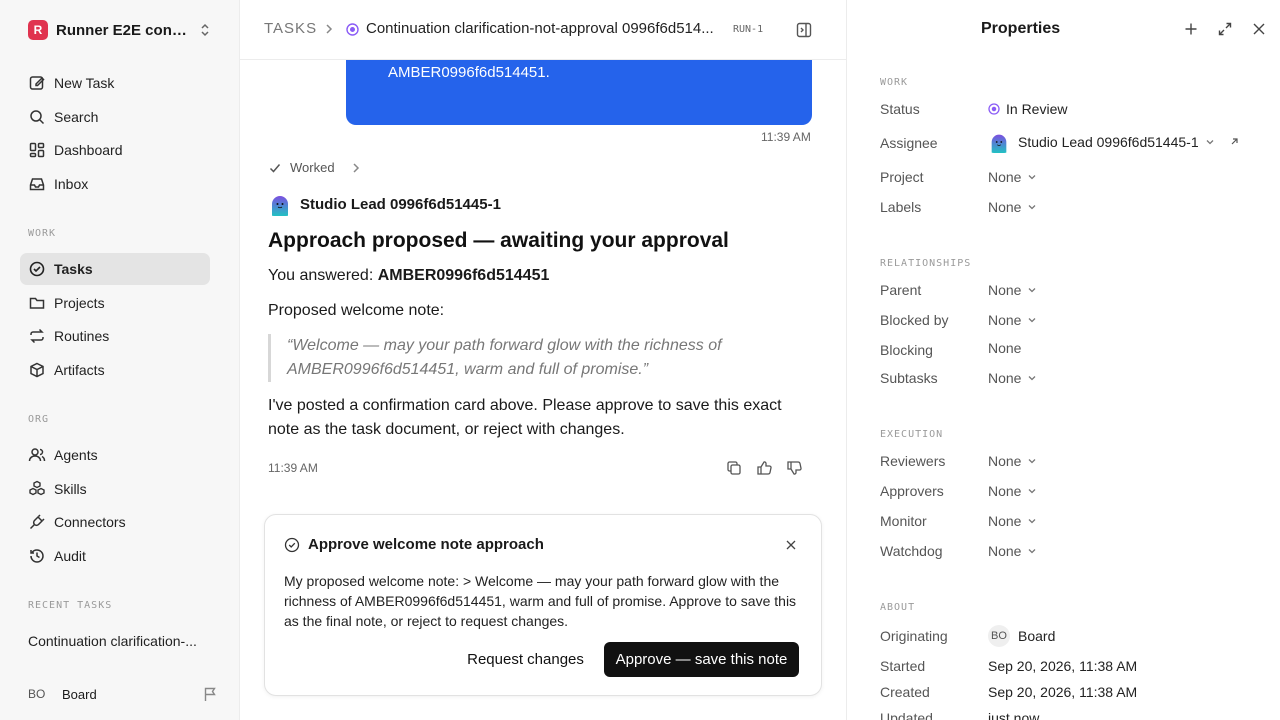 The image size is (1280, 720). Describe the element at coordinates (115, 455) in the screenshot. I see `nav-agents: Agents` at that location.